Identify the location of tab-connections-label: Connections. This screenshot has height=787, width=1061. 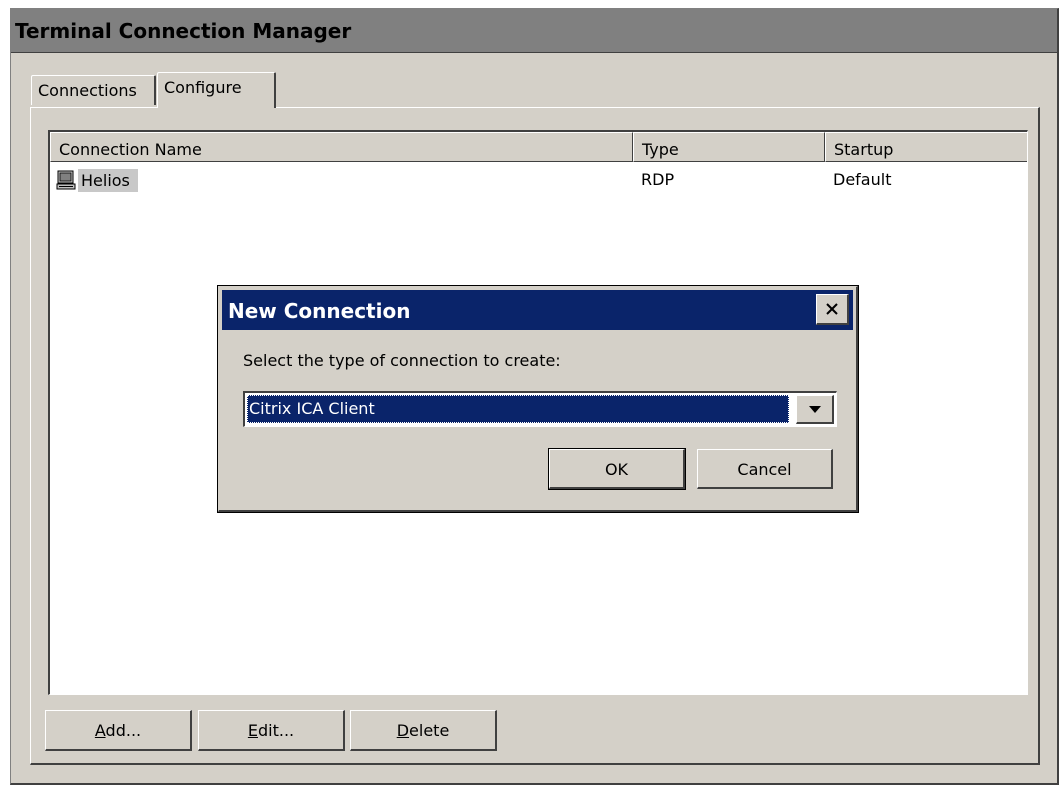
(87, 90).